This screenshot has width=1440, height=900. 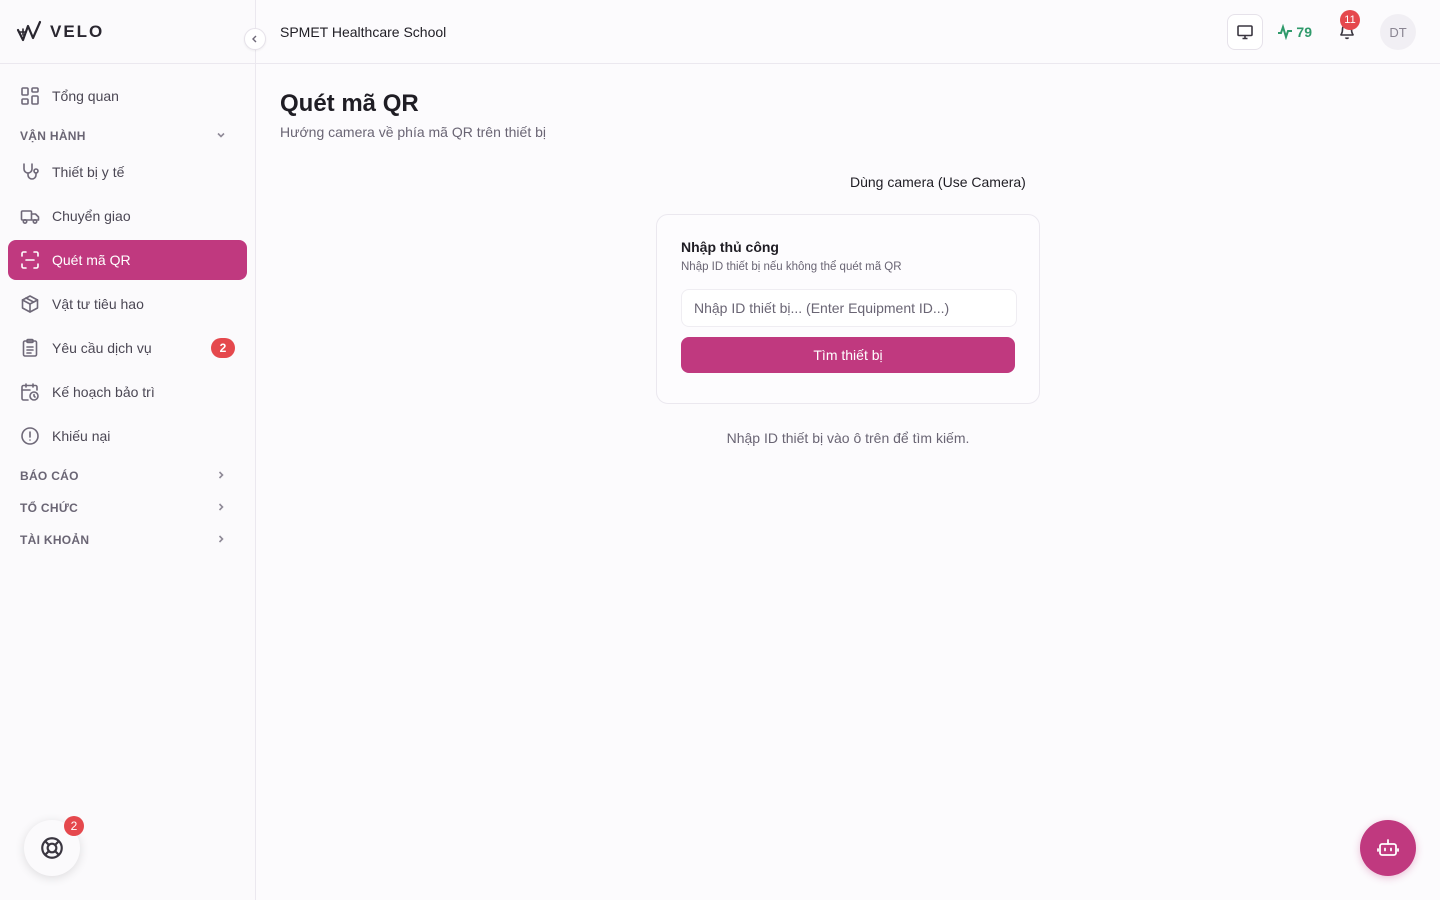 What do you see at coordinates (127, 172) in the screenshot?
I see `sidebar-item-medical-devices: Thiết bị y tế` at bounding box center [127, 172].